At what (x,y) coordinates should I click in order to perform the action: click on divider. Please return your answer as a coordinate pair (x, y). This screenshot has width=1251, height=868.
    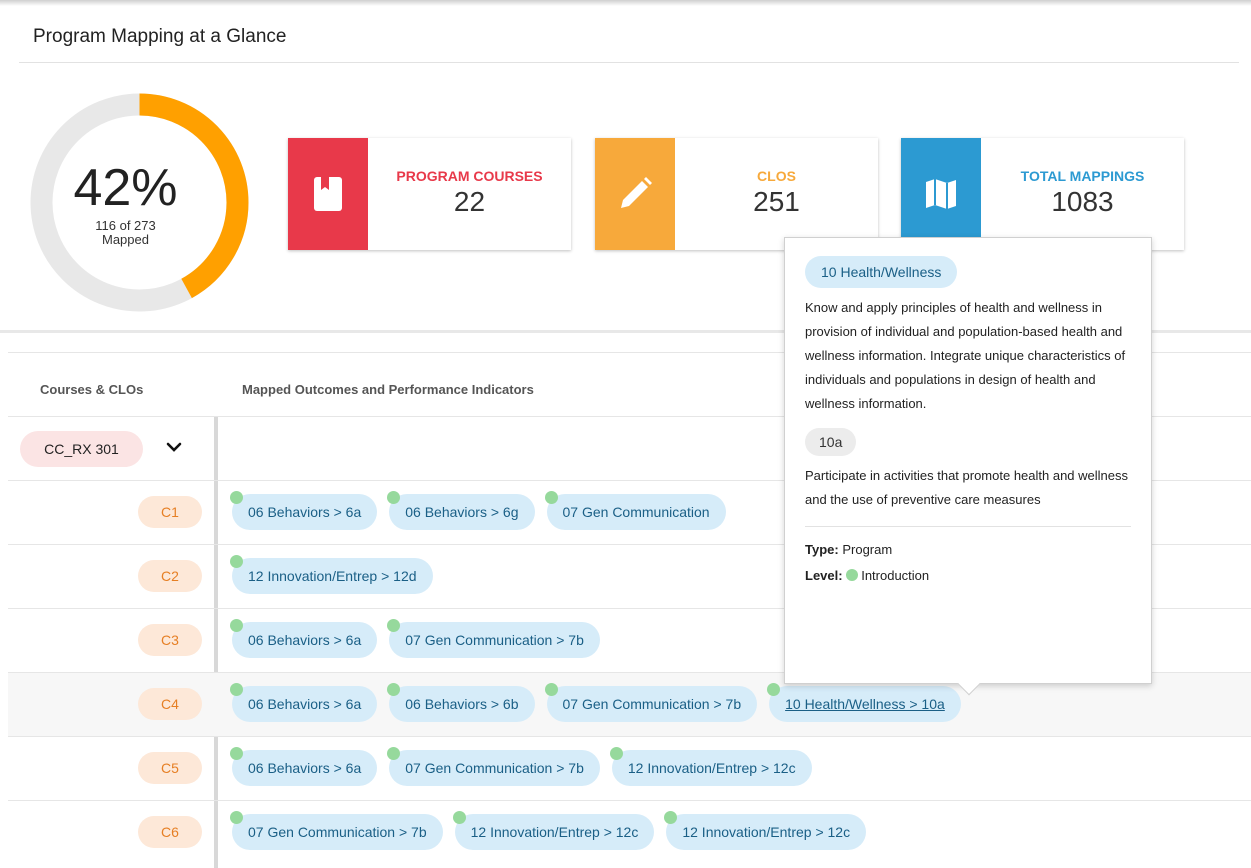
    Looking at the image, I should click on (629, 62).